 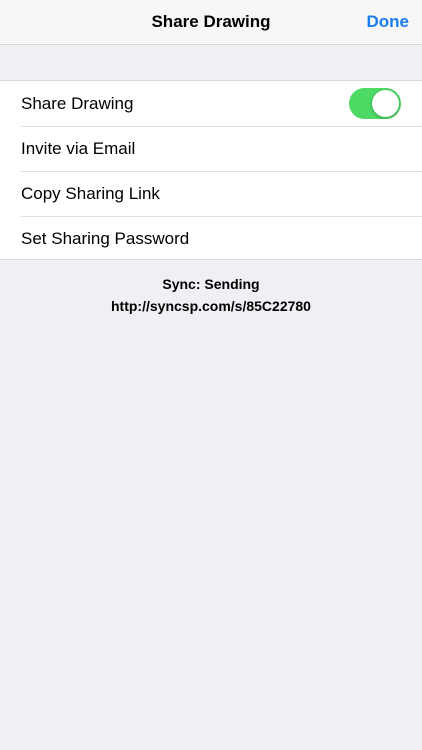 I want to click on copy-sharing-link-row: Copy Sharing Link, so click(x=211, y=193).